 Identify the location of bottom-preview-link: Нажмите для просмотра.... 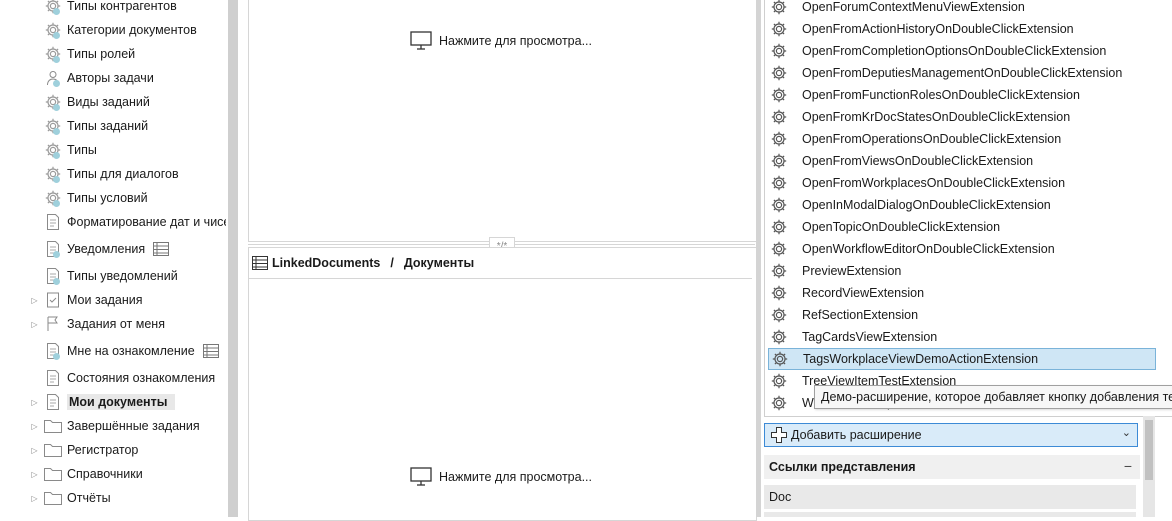
(500, 477).